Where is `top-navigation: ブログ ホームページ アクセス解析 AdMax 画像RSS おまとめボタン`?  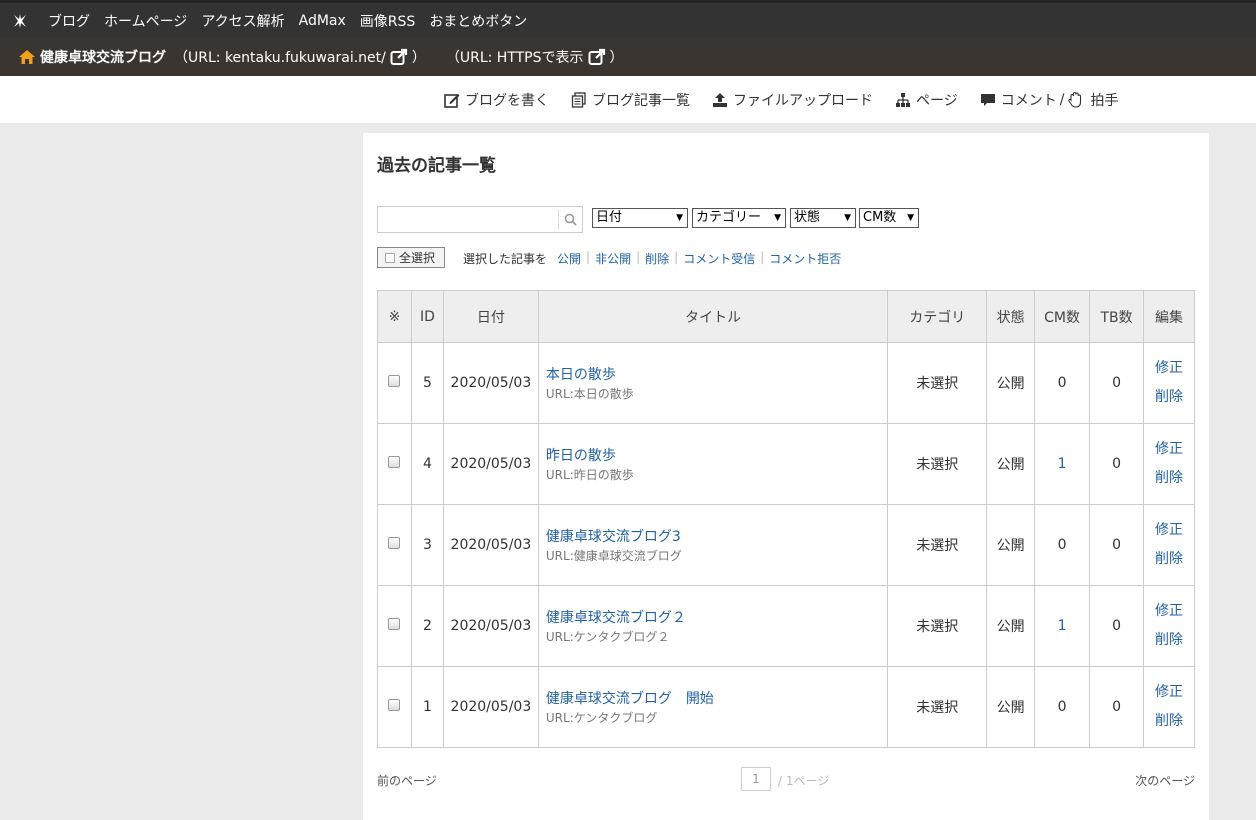
top-navigation: ブログ ホームページ アクセス解析 AdMax 画像RSS おまとめボタン is located at coordinates (628, 19).